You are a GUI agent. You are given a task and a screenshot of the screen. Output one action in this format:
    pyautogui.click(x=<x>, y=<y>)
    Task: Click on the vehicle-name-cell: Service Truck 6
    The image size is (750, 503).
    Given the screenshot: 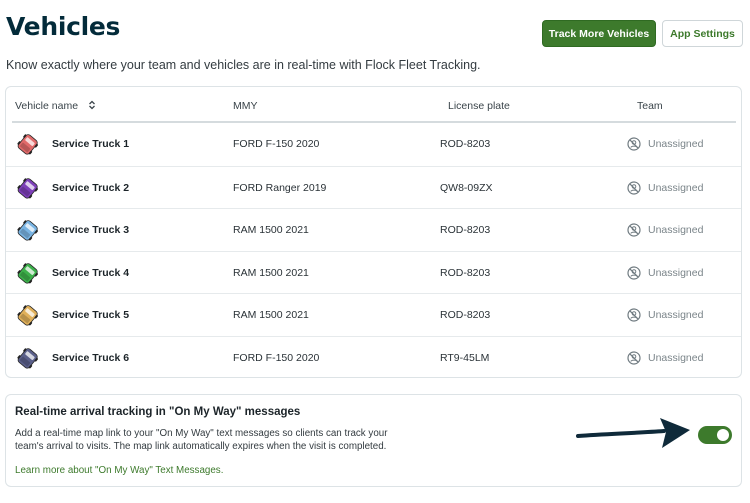 What is the action you would take?
    pyautogui.click(x=72, y=358)
    